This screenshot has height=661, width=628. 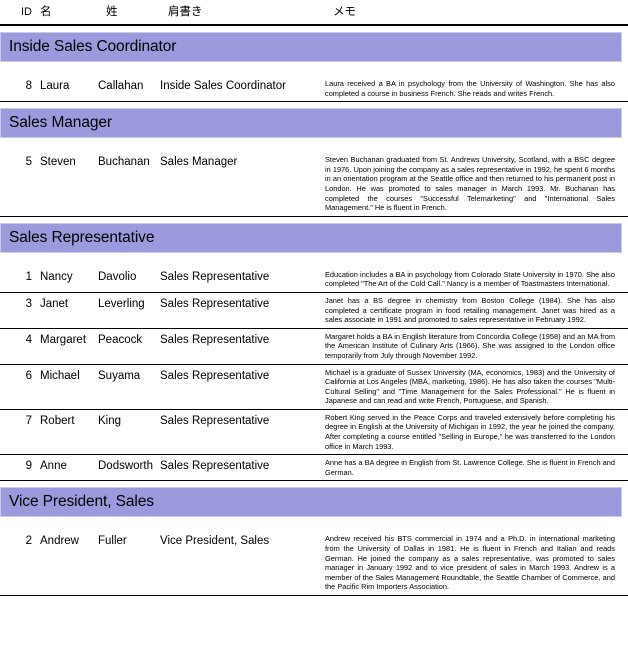 I want to click on group-title: Inside Sales Coordinator, so click(x=93, y=46).